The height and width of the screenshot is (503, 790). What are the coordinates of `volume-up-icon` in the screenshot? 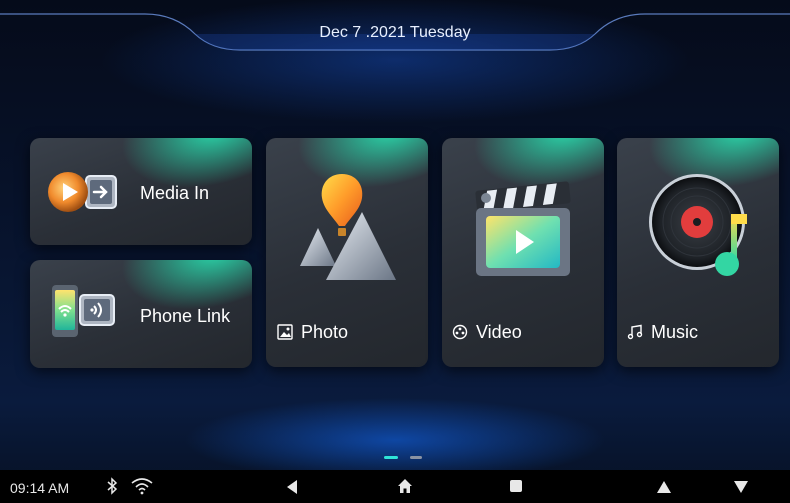 It's located at (664, 487).